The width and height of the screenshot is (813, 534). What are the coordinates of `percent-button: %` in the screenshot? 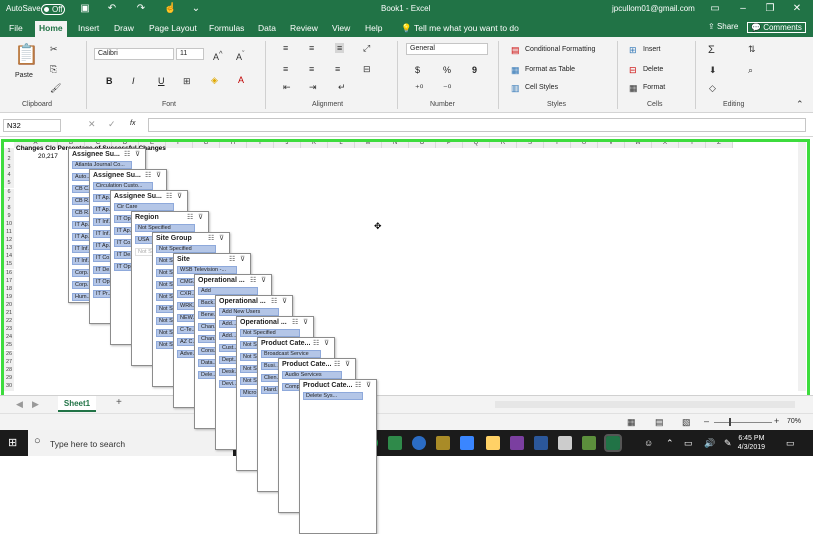 It's located at (447, 70).